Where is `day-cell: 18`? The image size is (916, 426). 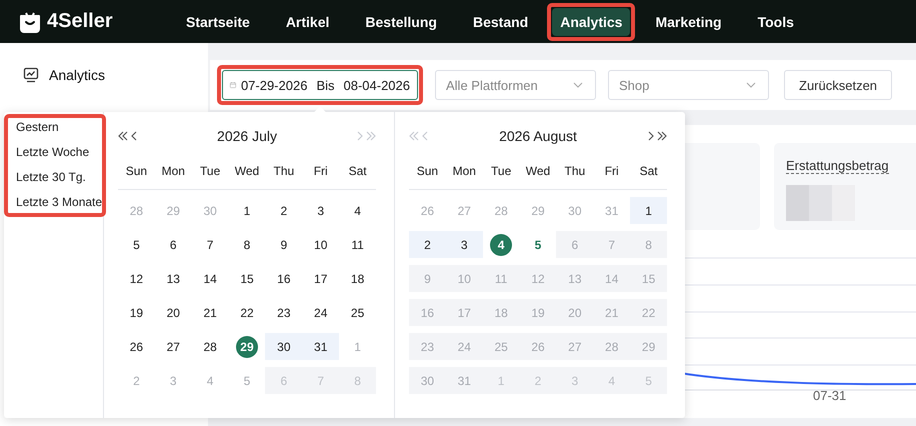
day-cell: 18 is located at coordinates (357, 278).